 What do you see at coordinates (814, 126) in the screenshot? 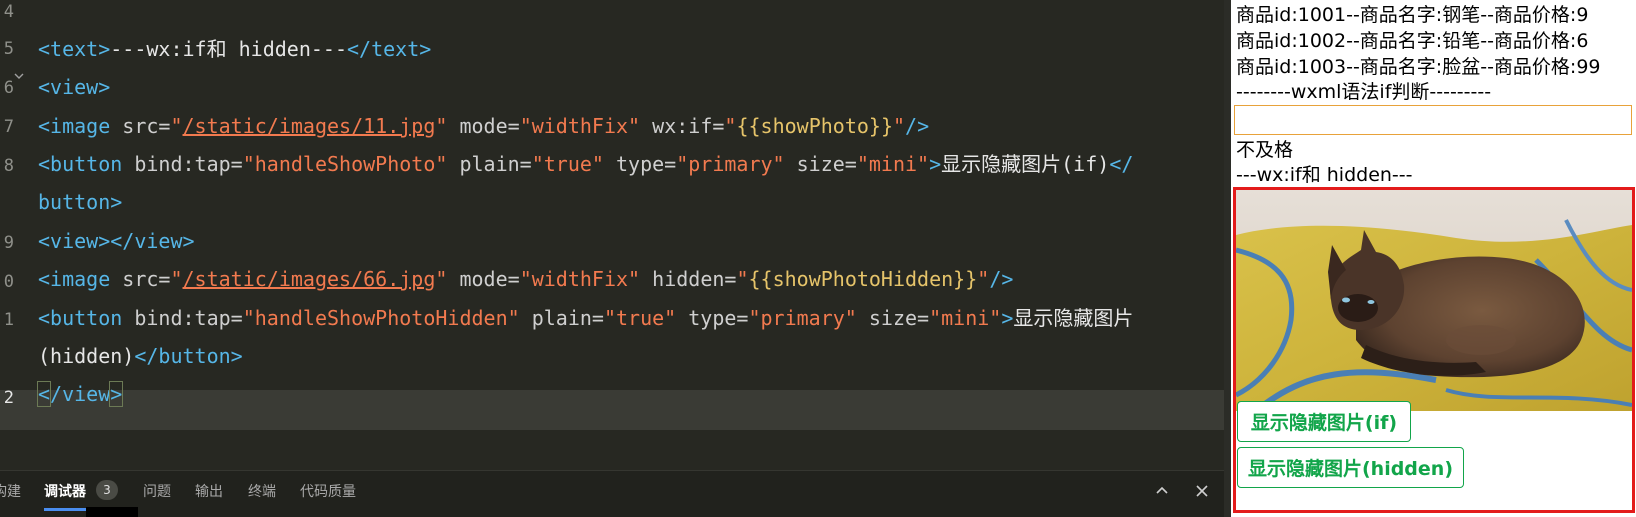
I see `token-expression: {{showPhoto}}` at bounding box center [814, 126].